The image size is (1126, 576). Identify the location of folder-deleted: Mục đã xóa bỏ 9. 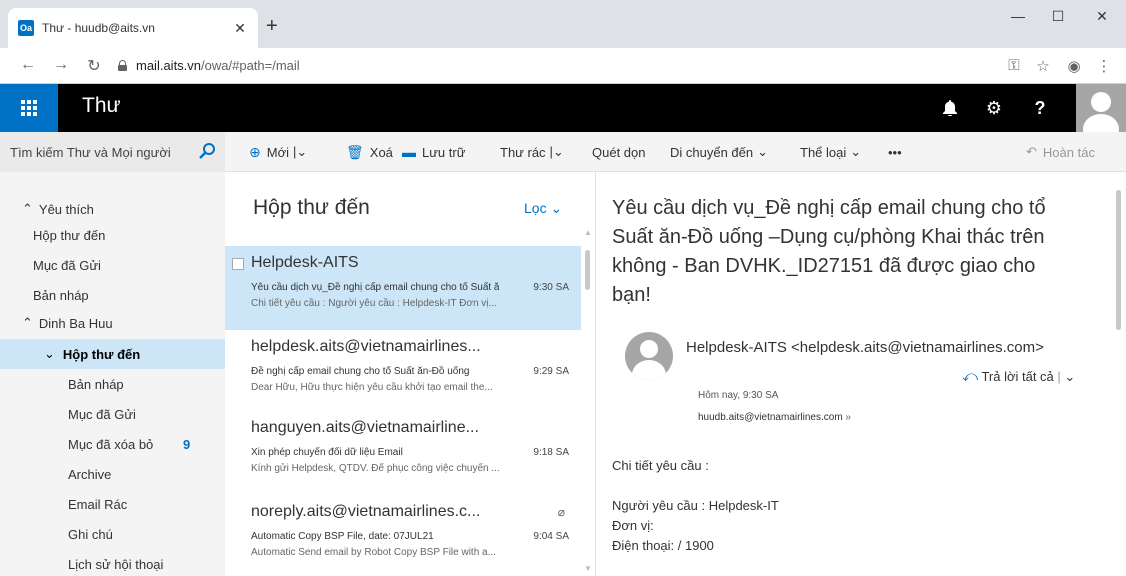
(112, 444).